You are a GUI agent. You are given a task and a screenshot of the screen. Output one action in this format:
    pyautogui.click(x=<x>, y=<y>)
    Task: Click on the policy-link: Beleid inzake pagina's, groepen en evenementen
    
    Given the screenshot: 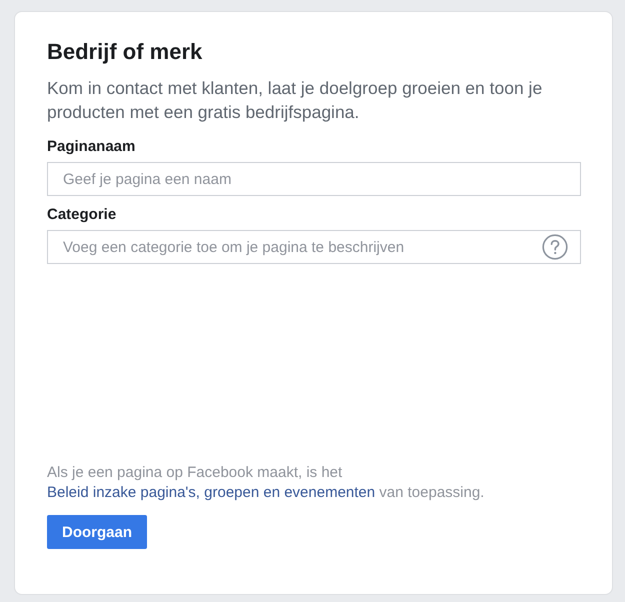 What is the action you would take?
    pyautogui.click(x=211, y=492)
    